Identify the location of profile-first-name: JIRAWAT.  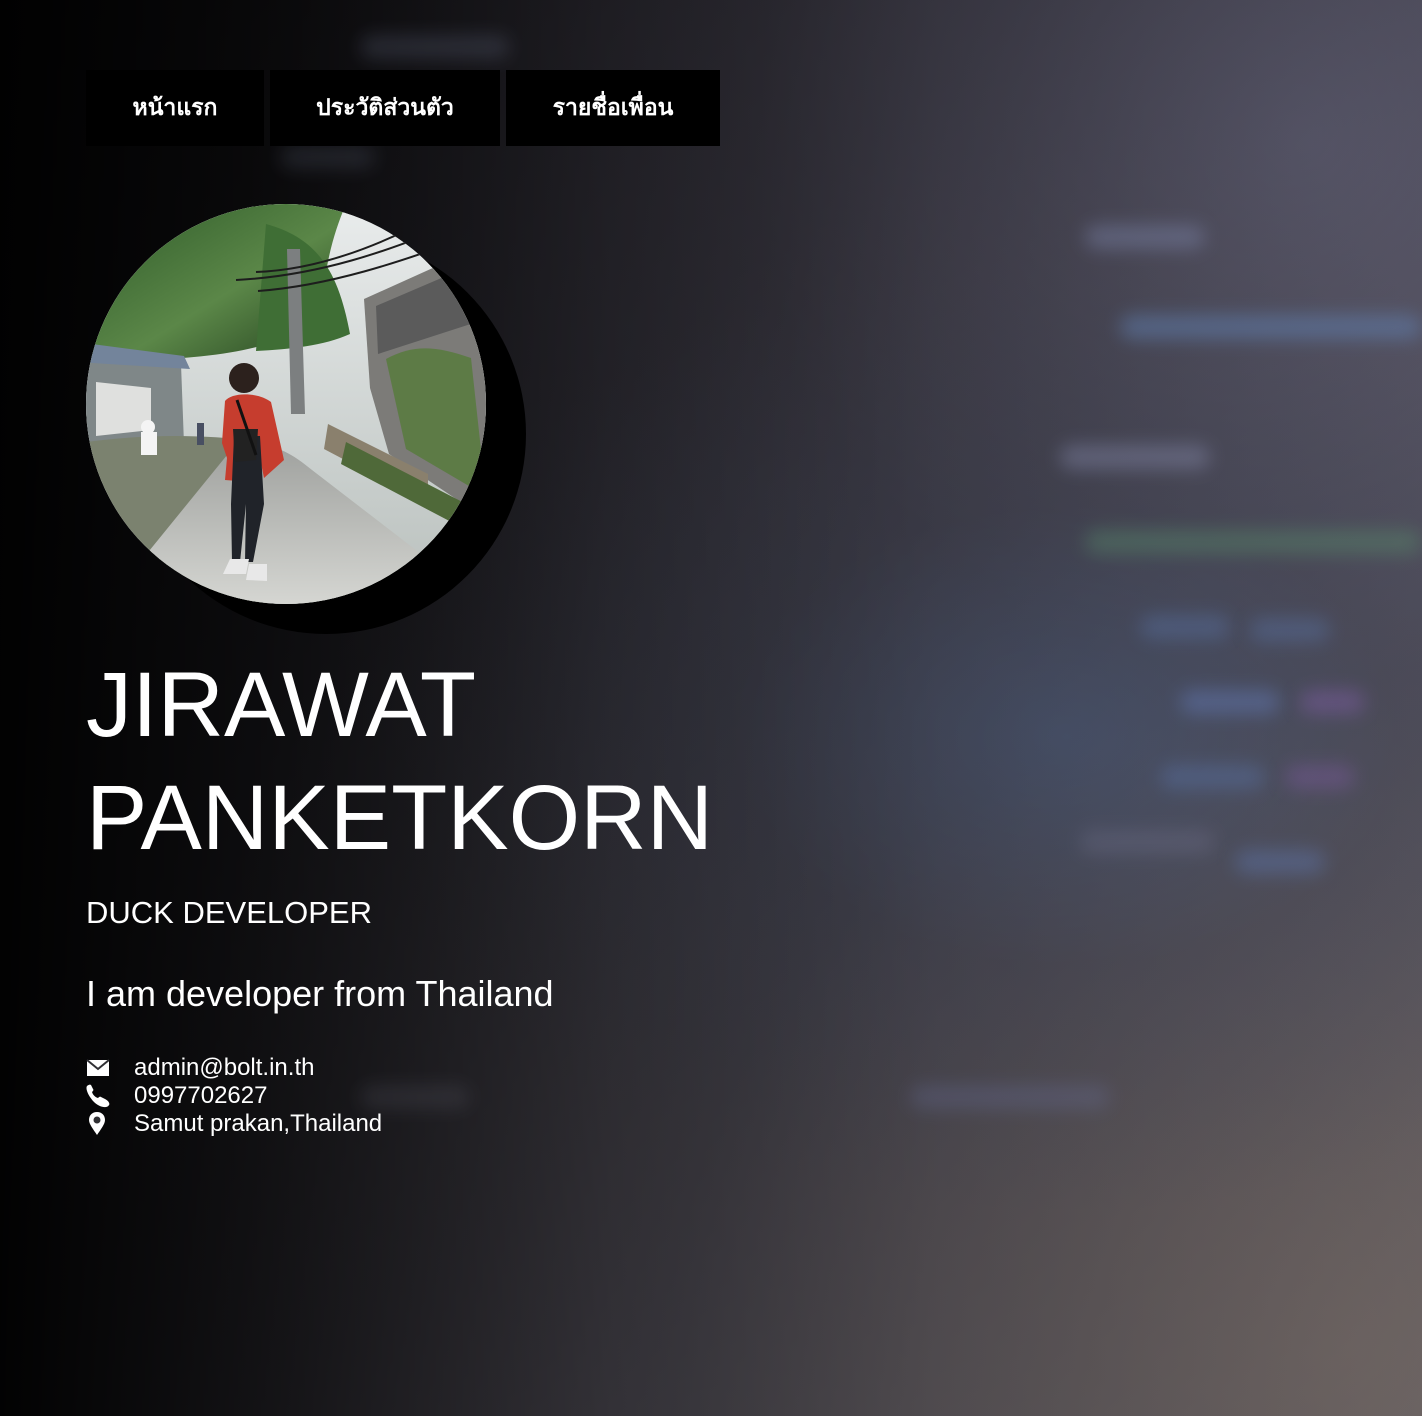
(281, 705).